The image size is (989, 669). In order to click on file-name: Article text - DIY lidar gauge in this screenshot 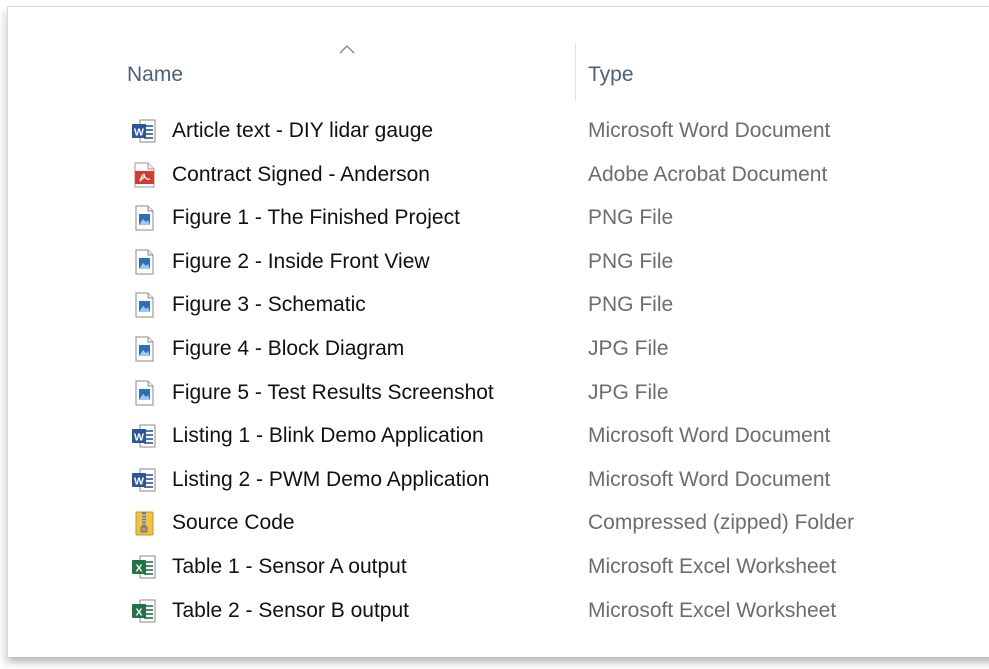, I will do `click(302, 131)`.